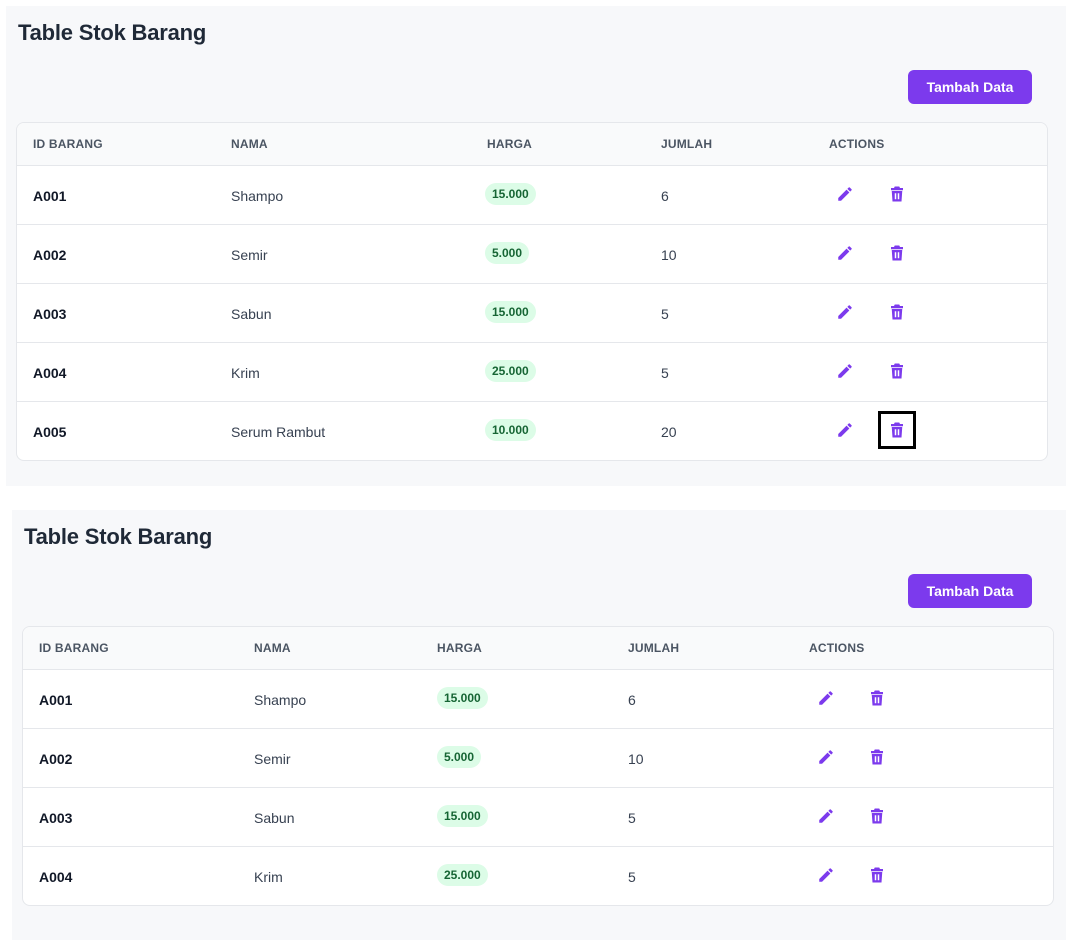  What do you see at coordinates (278, 432) in the screenshot?
I see `cell-nama: Serum Rambut` at bounding box center [278, 432].